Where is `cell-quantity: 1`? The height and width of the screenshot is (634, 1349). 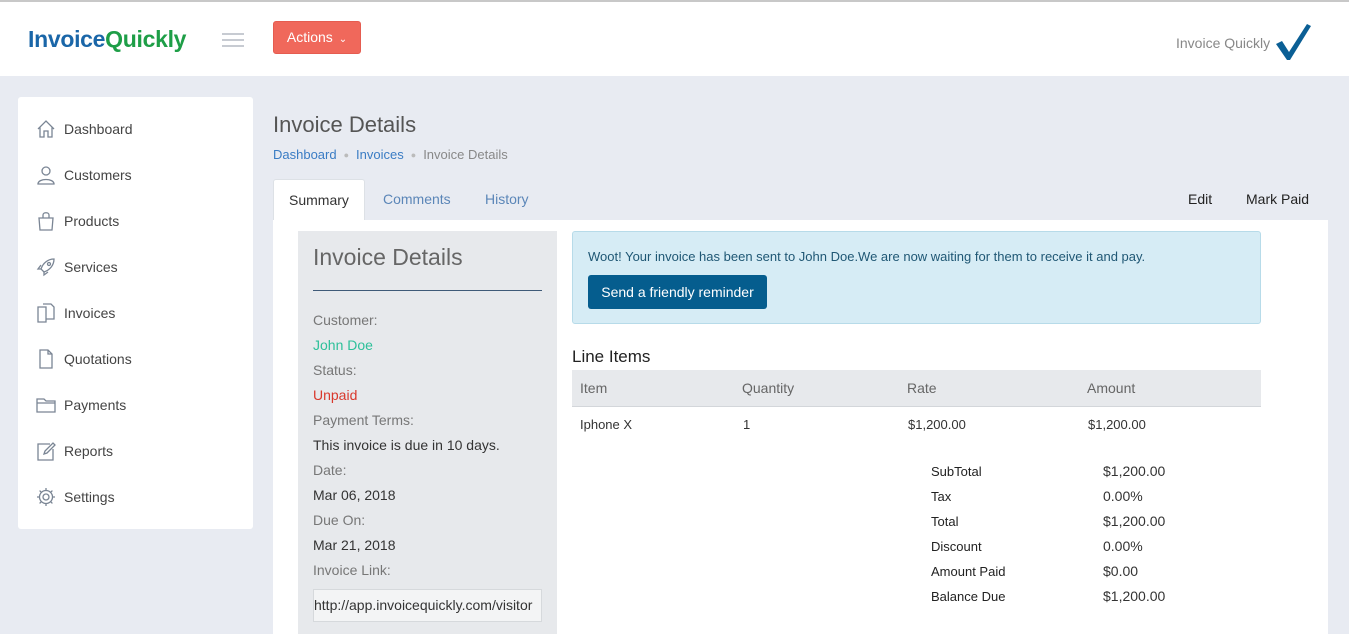 cell-quantity: 1 is located at coordinates (747, 424).